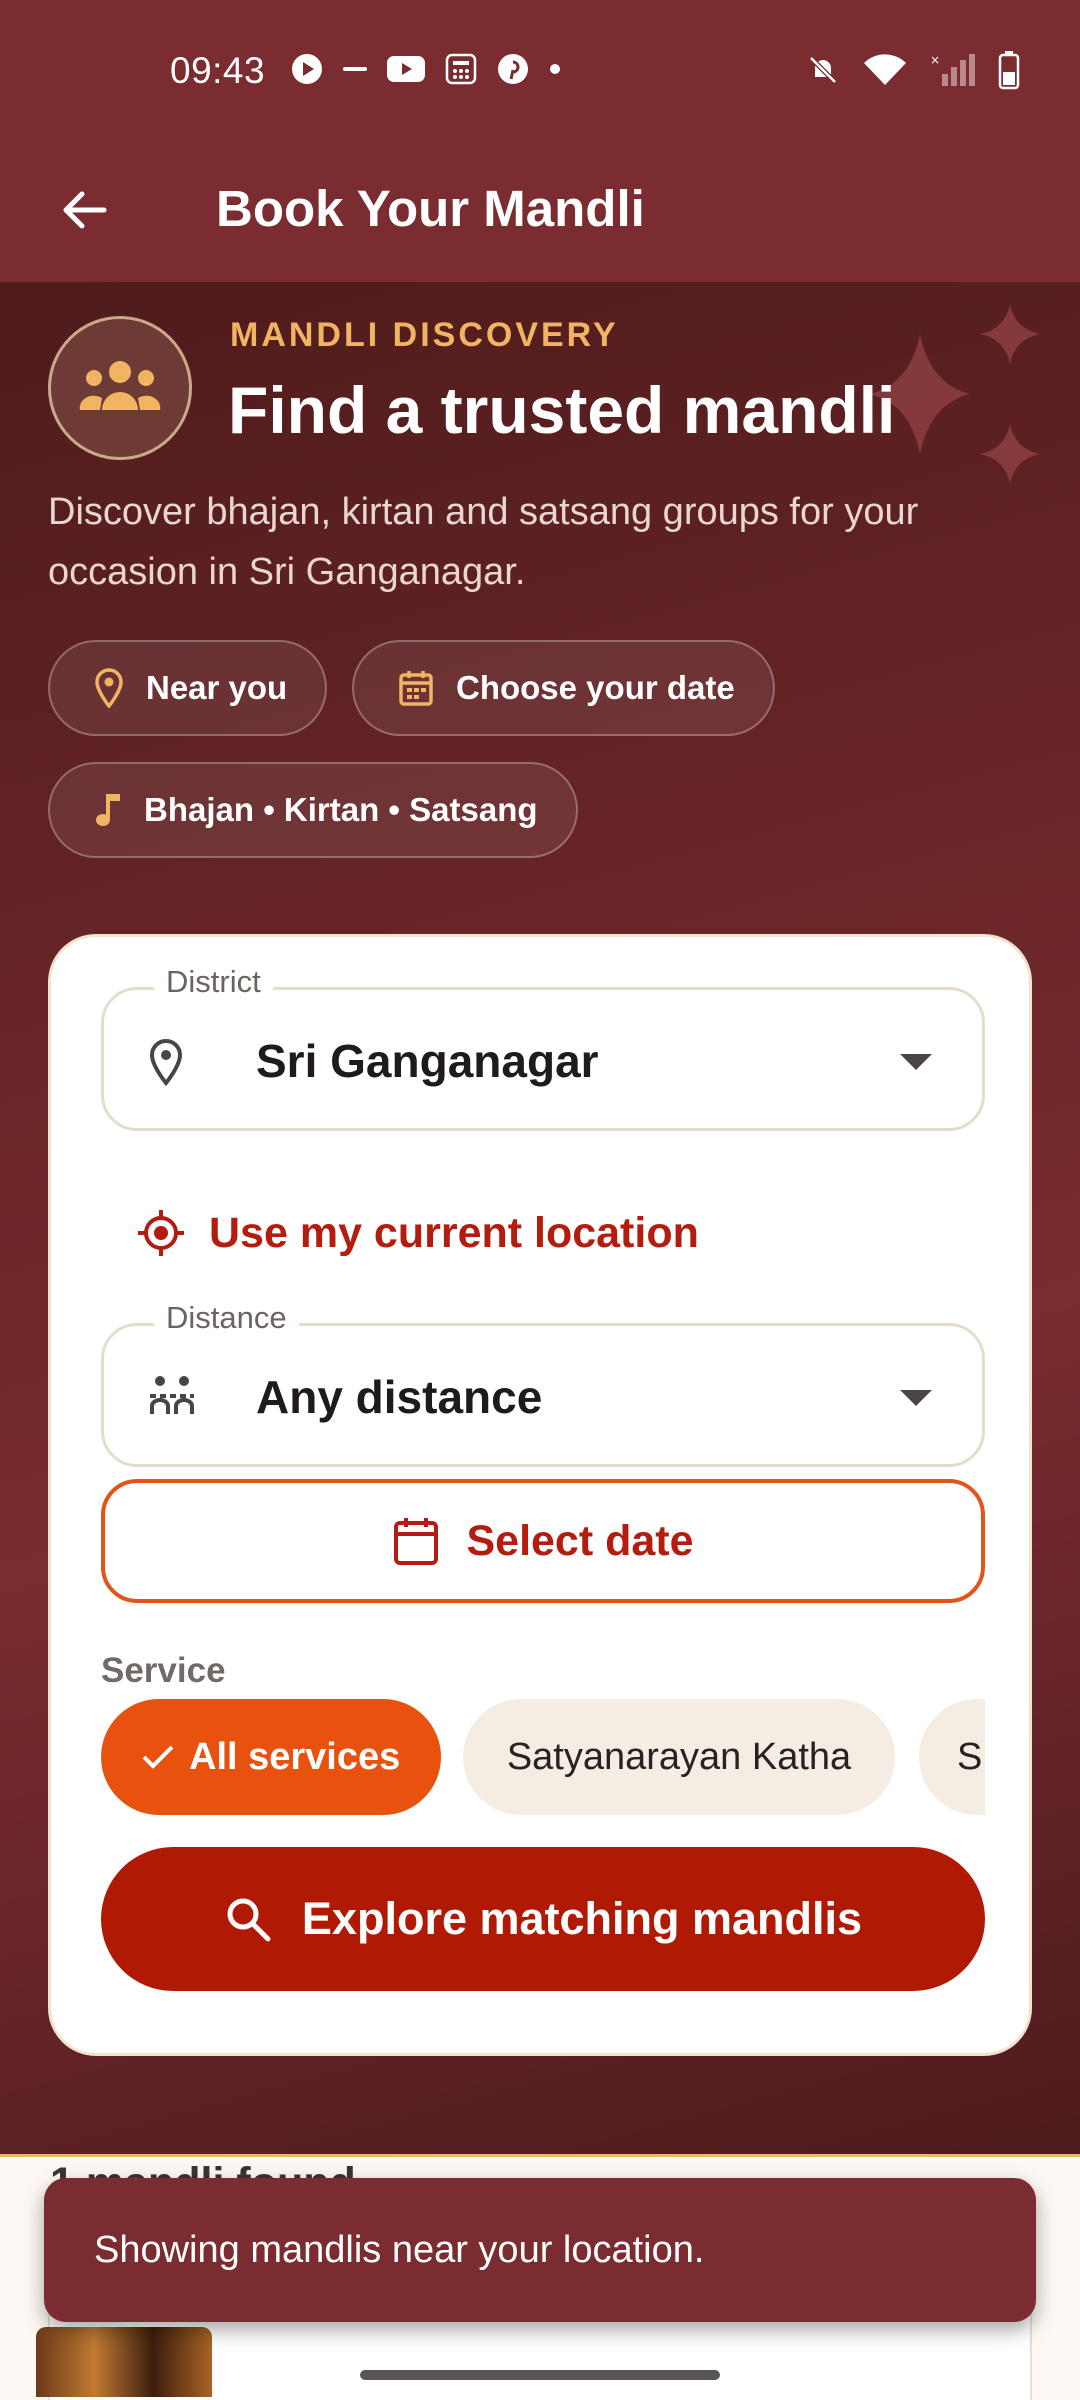 The image size is (1080, 2400). Describe the element at coordinates (595, 687) in the screenshot. I see `pill-label: Choose your date` at that location.